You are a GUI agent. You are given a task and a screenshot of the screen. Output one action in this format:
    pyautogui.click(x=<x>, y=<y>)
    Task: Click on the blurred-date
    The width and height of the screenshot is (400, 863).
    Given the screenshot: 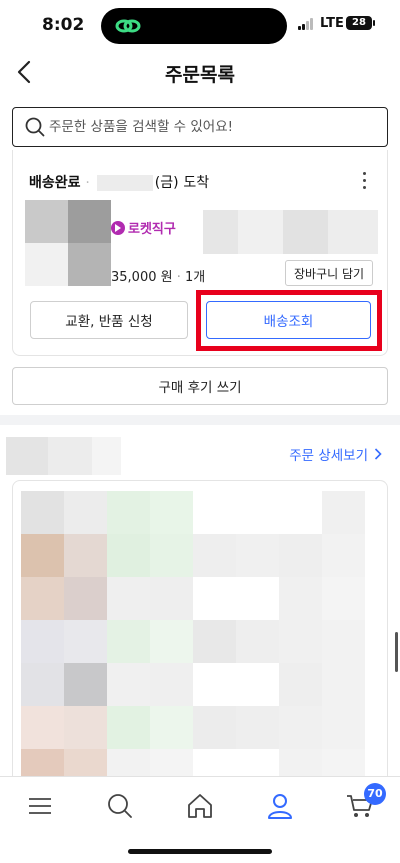 What is the action you would take?
    pyautogui.click(x=124, y=183)
    